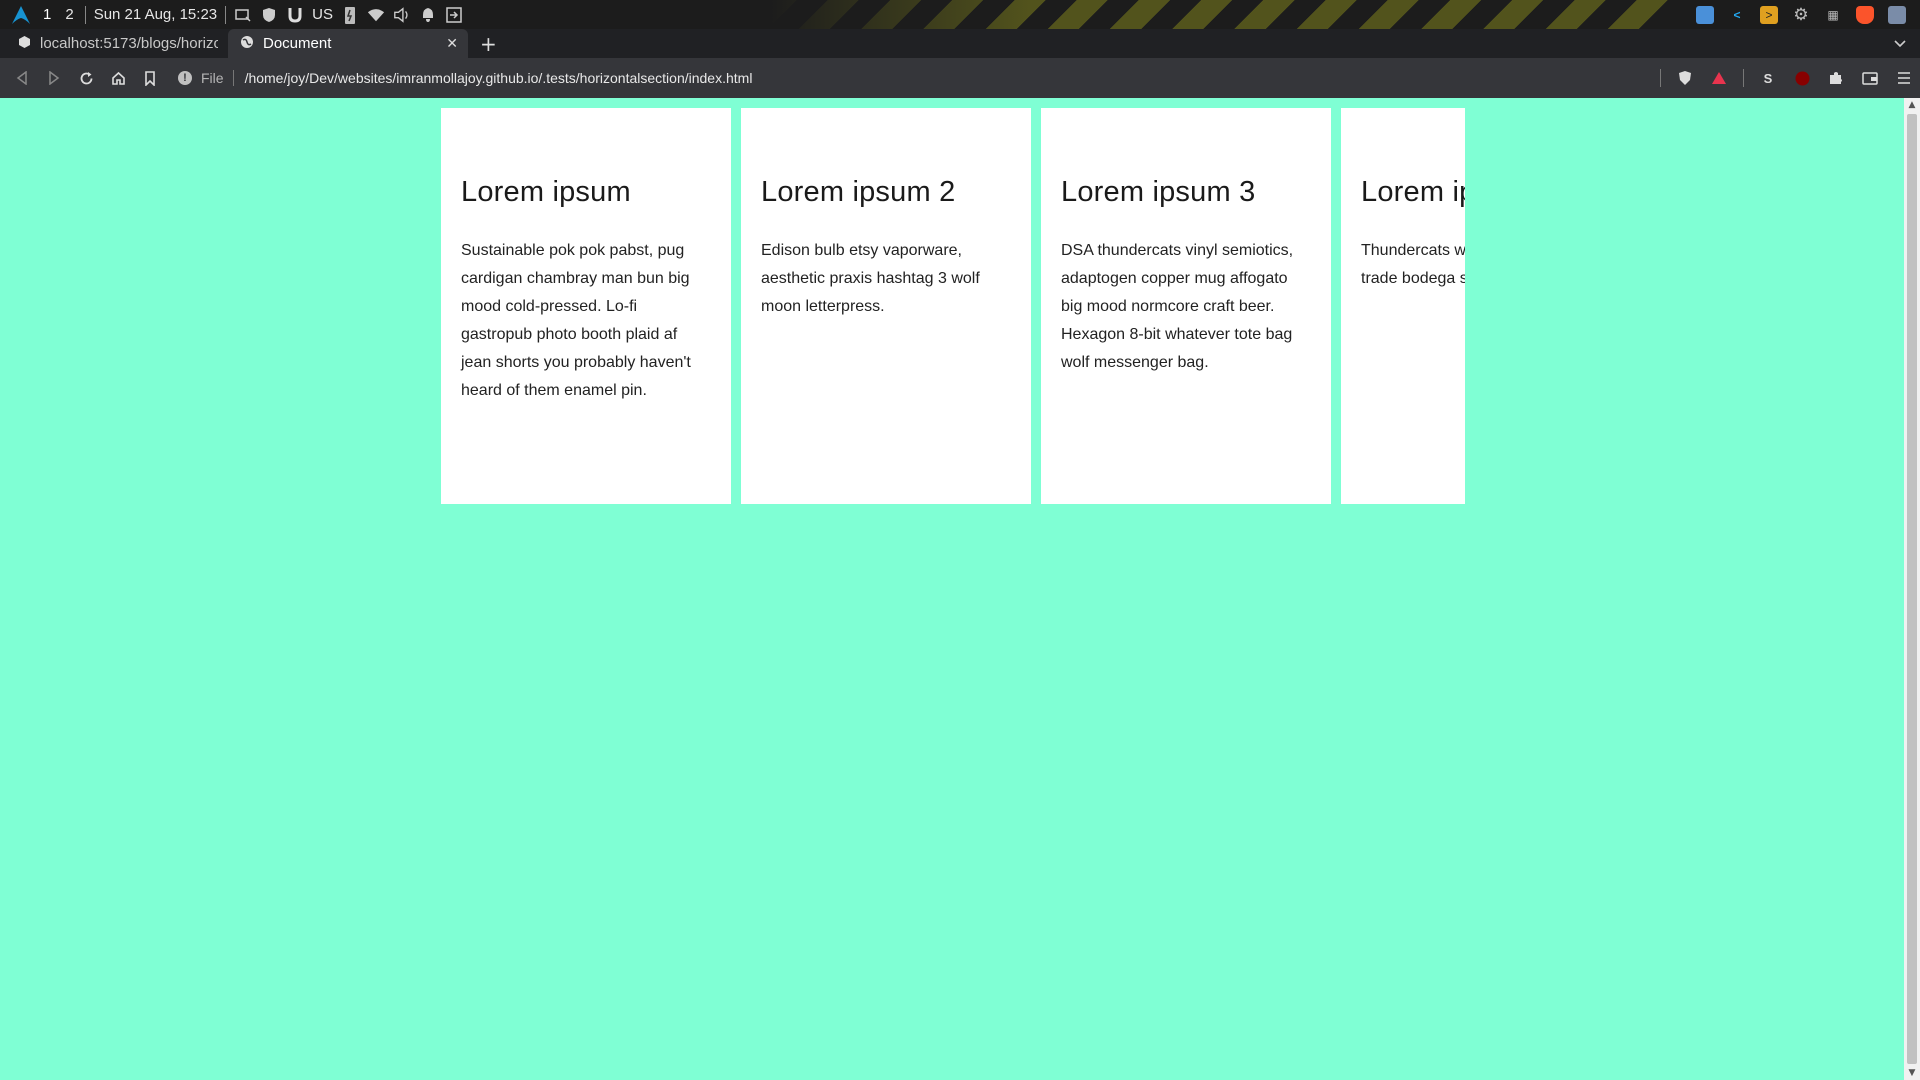 This screenshot has width=1920, height=1080. I want to click on workspace-2: 2, so click(69, 14).